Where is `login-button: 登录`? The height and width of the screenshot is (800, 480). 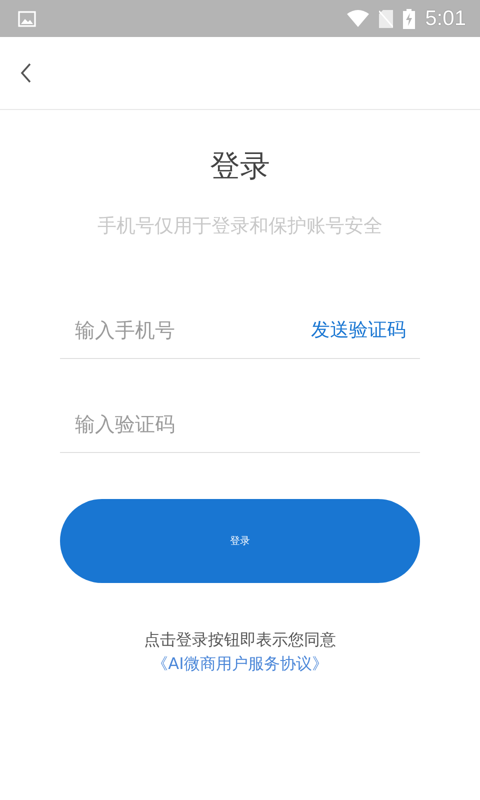
login-button: 登录 is located at coordinates (240, 541).